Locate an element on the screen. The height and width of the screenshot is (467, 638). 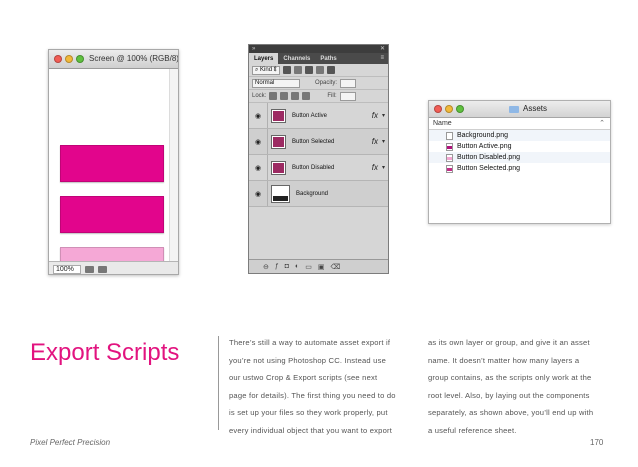
kind-filter-select: ⌕ Kind ⇕ is located at coordinates (266, 70).